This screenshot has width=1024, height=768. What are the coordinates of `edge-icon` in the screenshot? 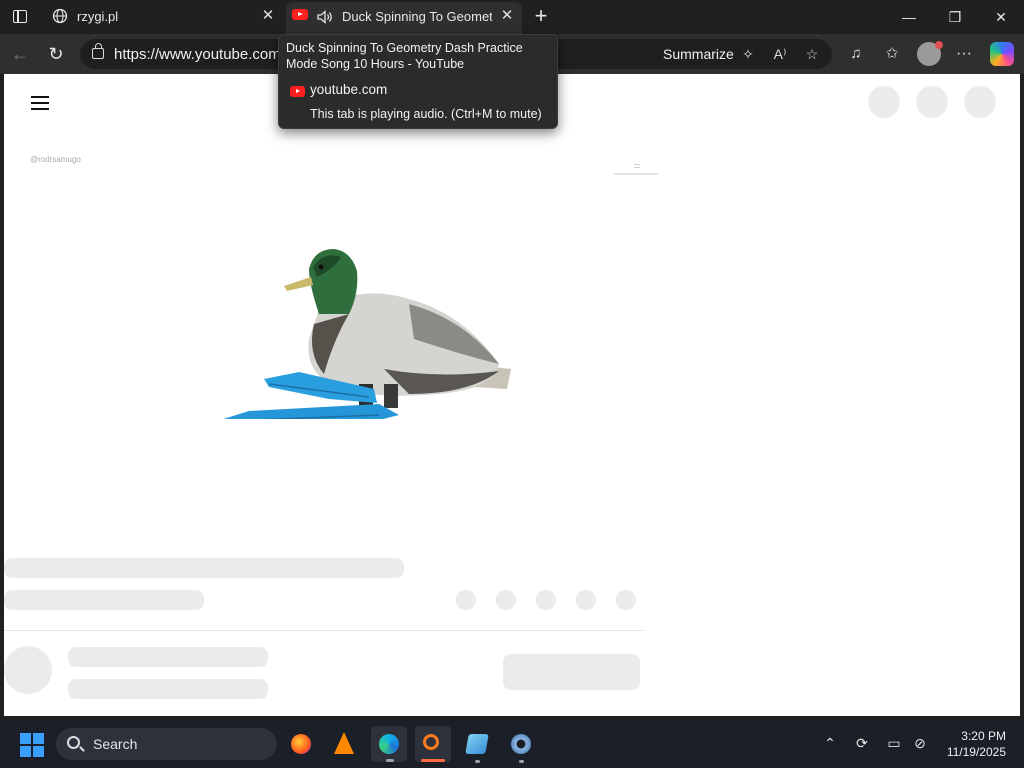 It's located at (389, 744).